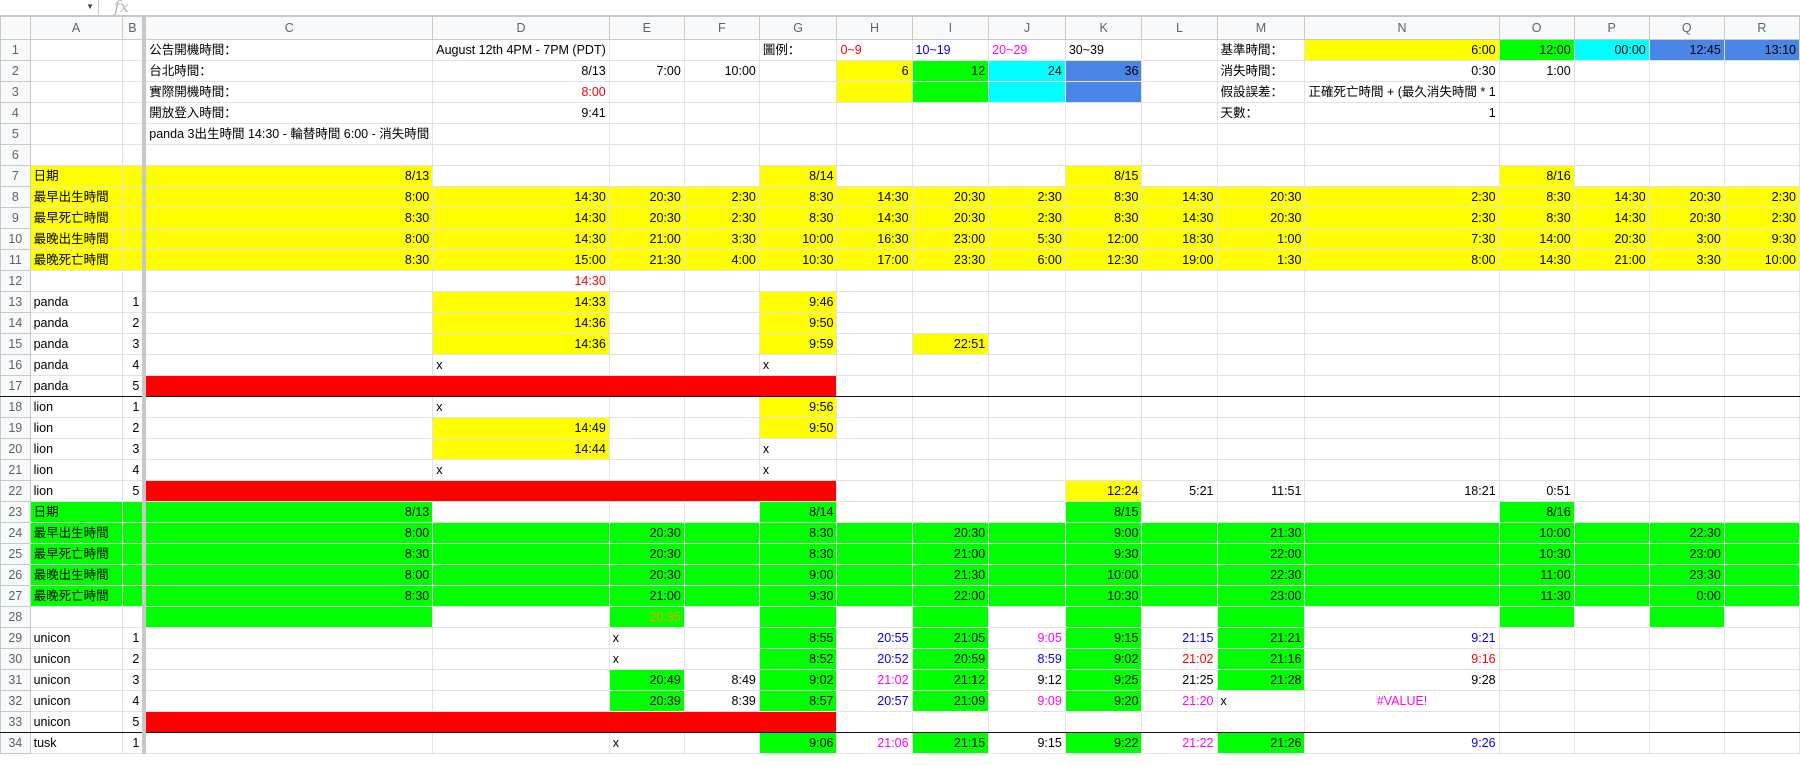 Image resolution: width=1800 pixels, height=766 pixels. What do you see at coordinates (1761, 50) in the screenshot?
I see `cell: 13:10` at bounding box center [1761, 50].